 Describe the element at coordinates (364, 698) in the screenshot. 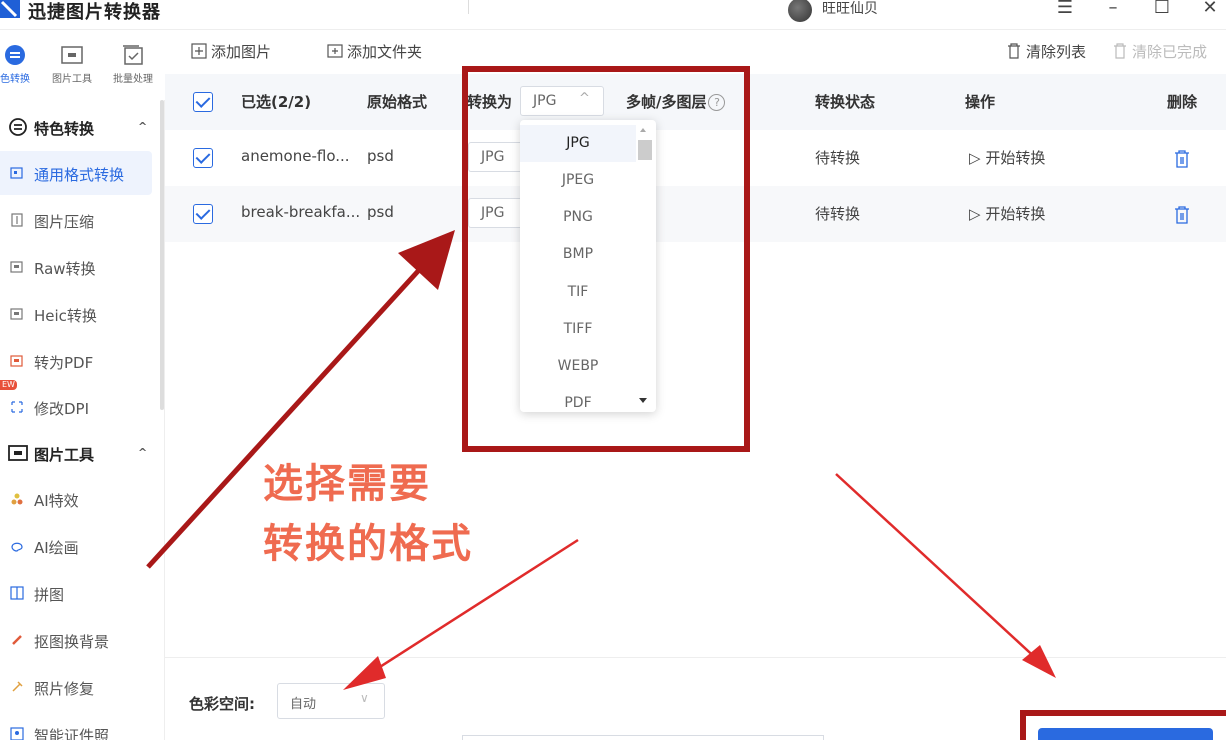

I see `chevron-down-icon: ∨` at that location.